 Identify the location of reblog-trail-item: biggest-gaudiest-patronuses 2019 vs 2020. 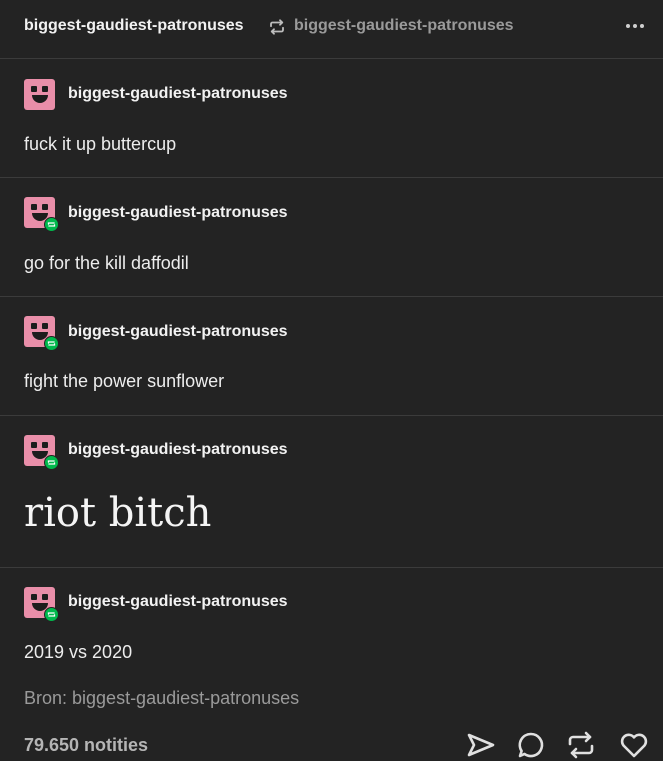
(331, 623).